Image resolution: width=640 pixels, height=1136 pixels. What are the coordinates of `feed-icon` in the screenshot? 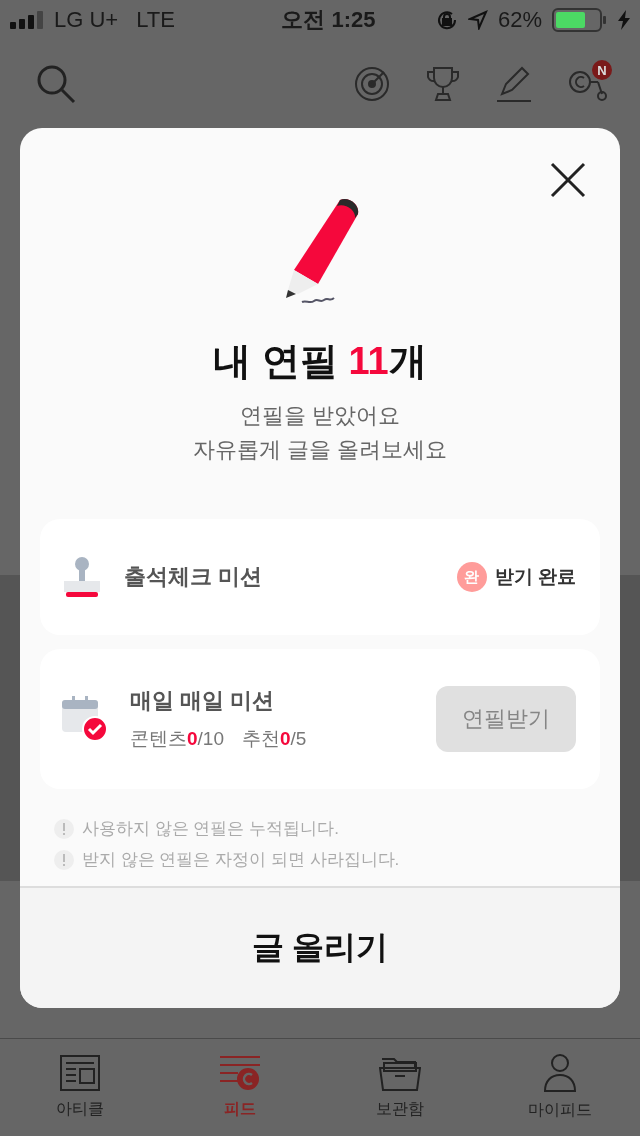 It's located at (240, 1073).